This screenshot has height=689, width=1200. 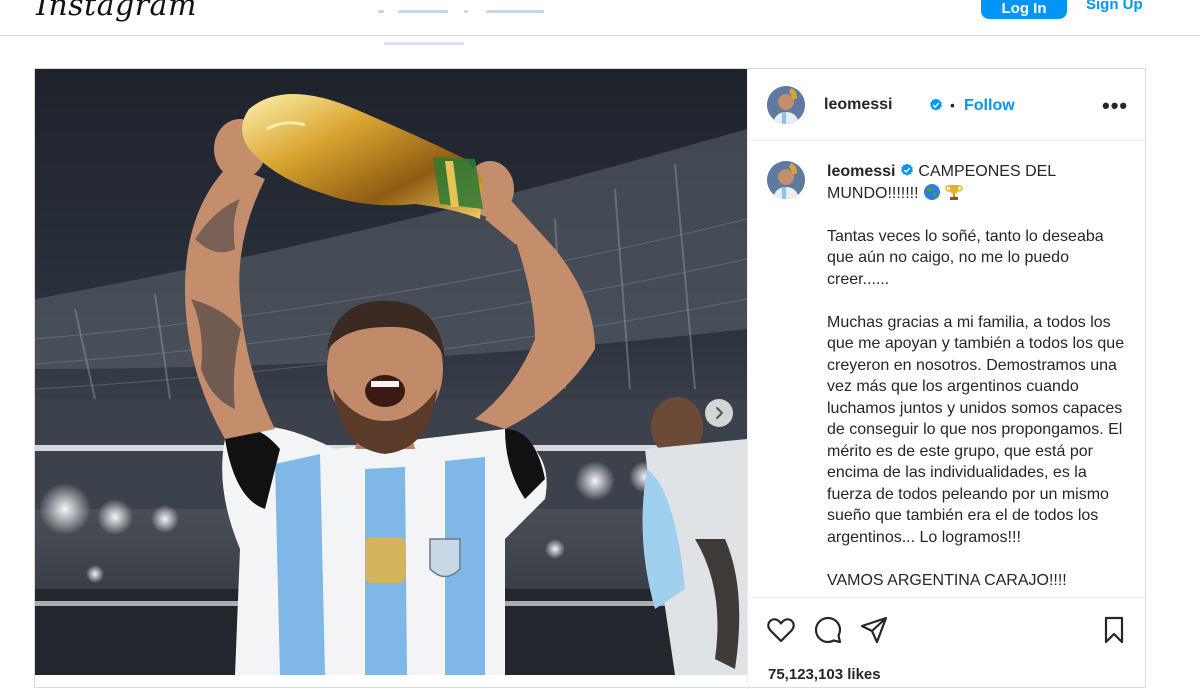 I want to click on caption-paragraph-3: VAMOS ARGENTINA CARAJO!!!!, so click(x=947, y=580).